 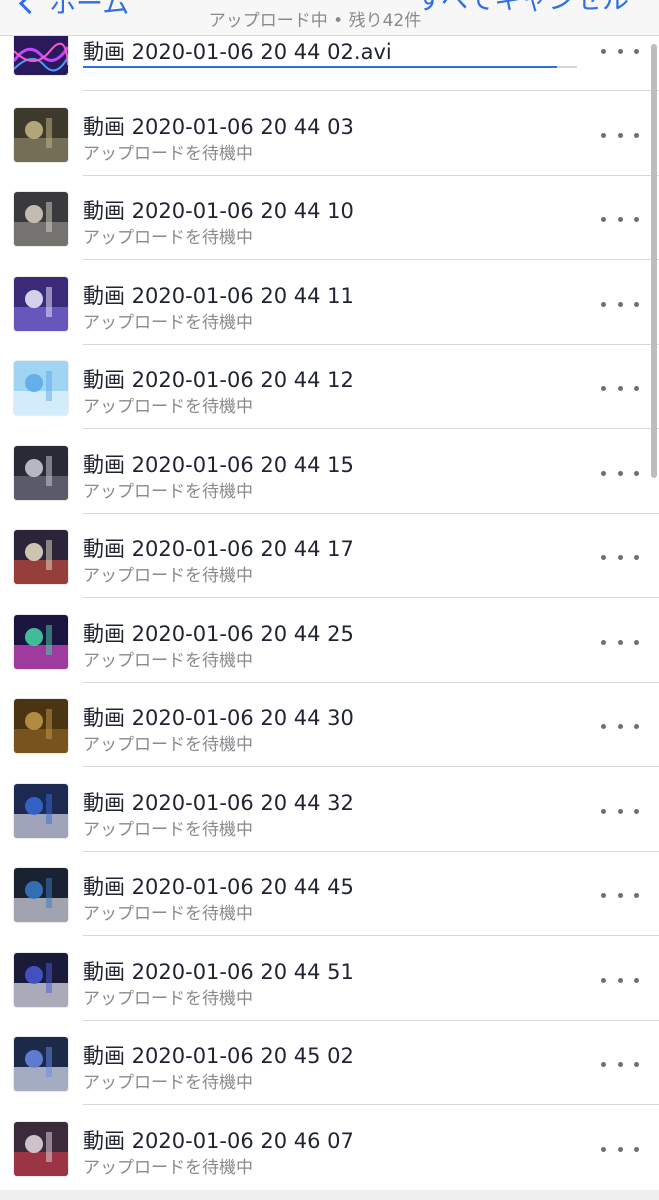 I want to click on upload-progress-bar, so click(x=330, y=67).